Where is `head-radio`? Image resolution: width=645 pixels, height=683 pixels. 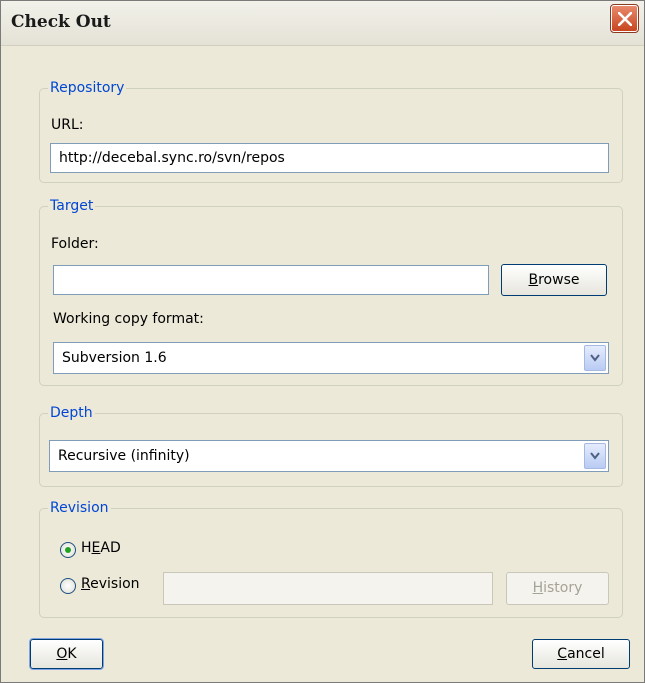
head-radio is located at coordinates (68, 550).